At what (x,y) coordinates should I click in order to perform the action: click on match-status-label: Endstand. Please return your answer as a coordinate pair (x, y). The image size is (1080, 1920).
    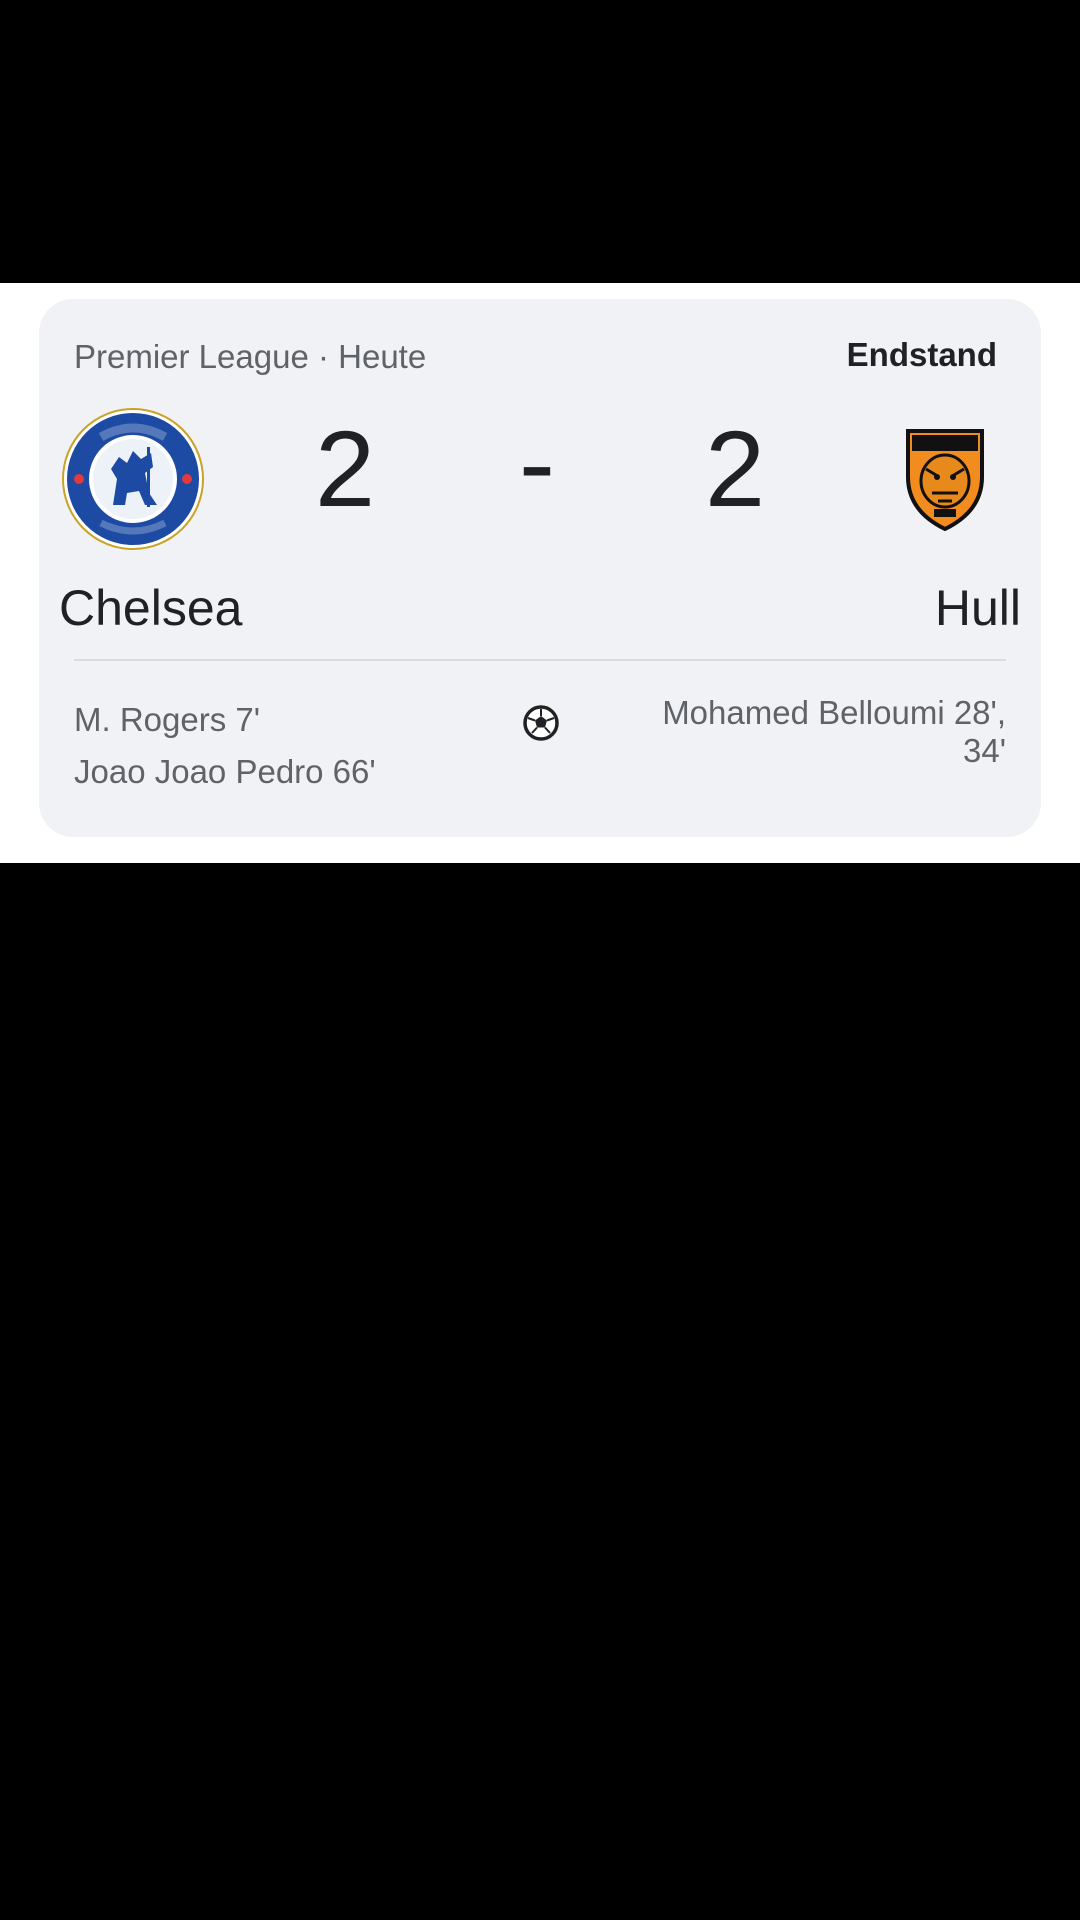
    Looking at the image, I should click on (921, 354).